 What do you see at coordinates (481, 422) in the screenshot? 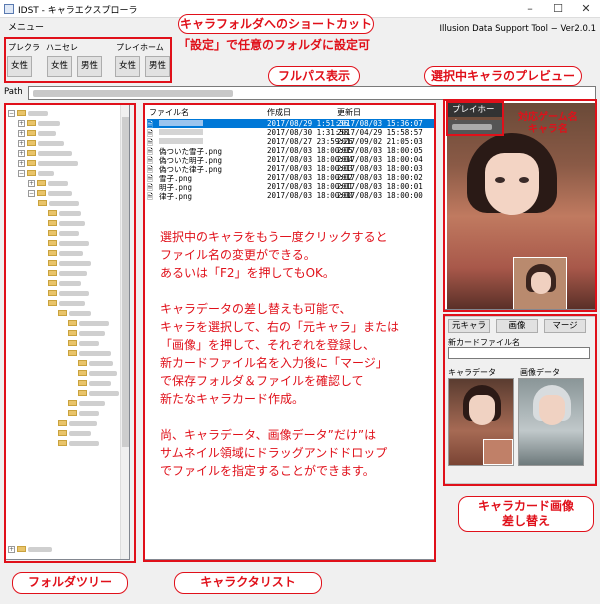
I see `char-data-thumbnail` at bounding box center [481, 422].